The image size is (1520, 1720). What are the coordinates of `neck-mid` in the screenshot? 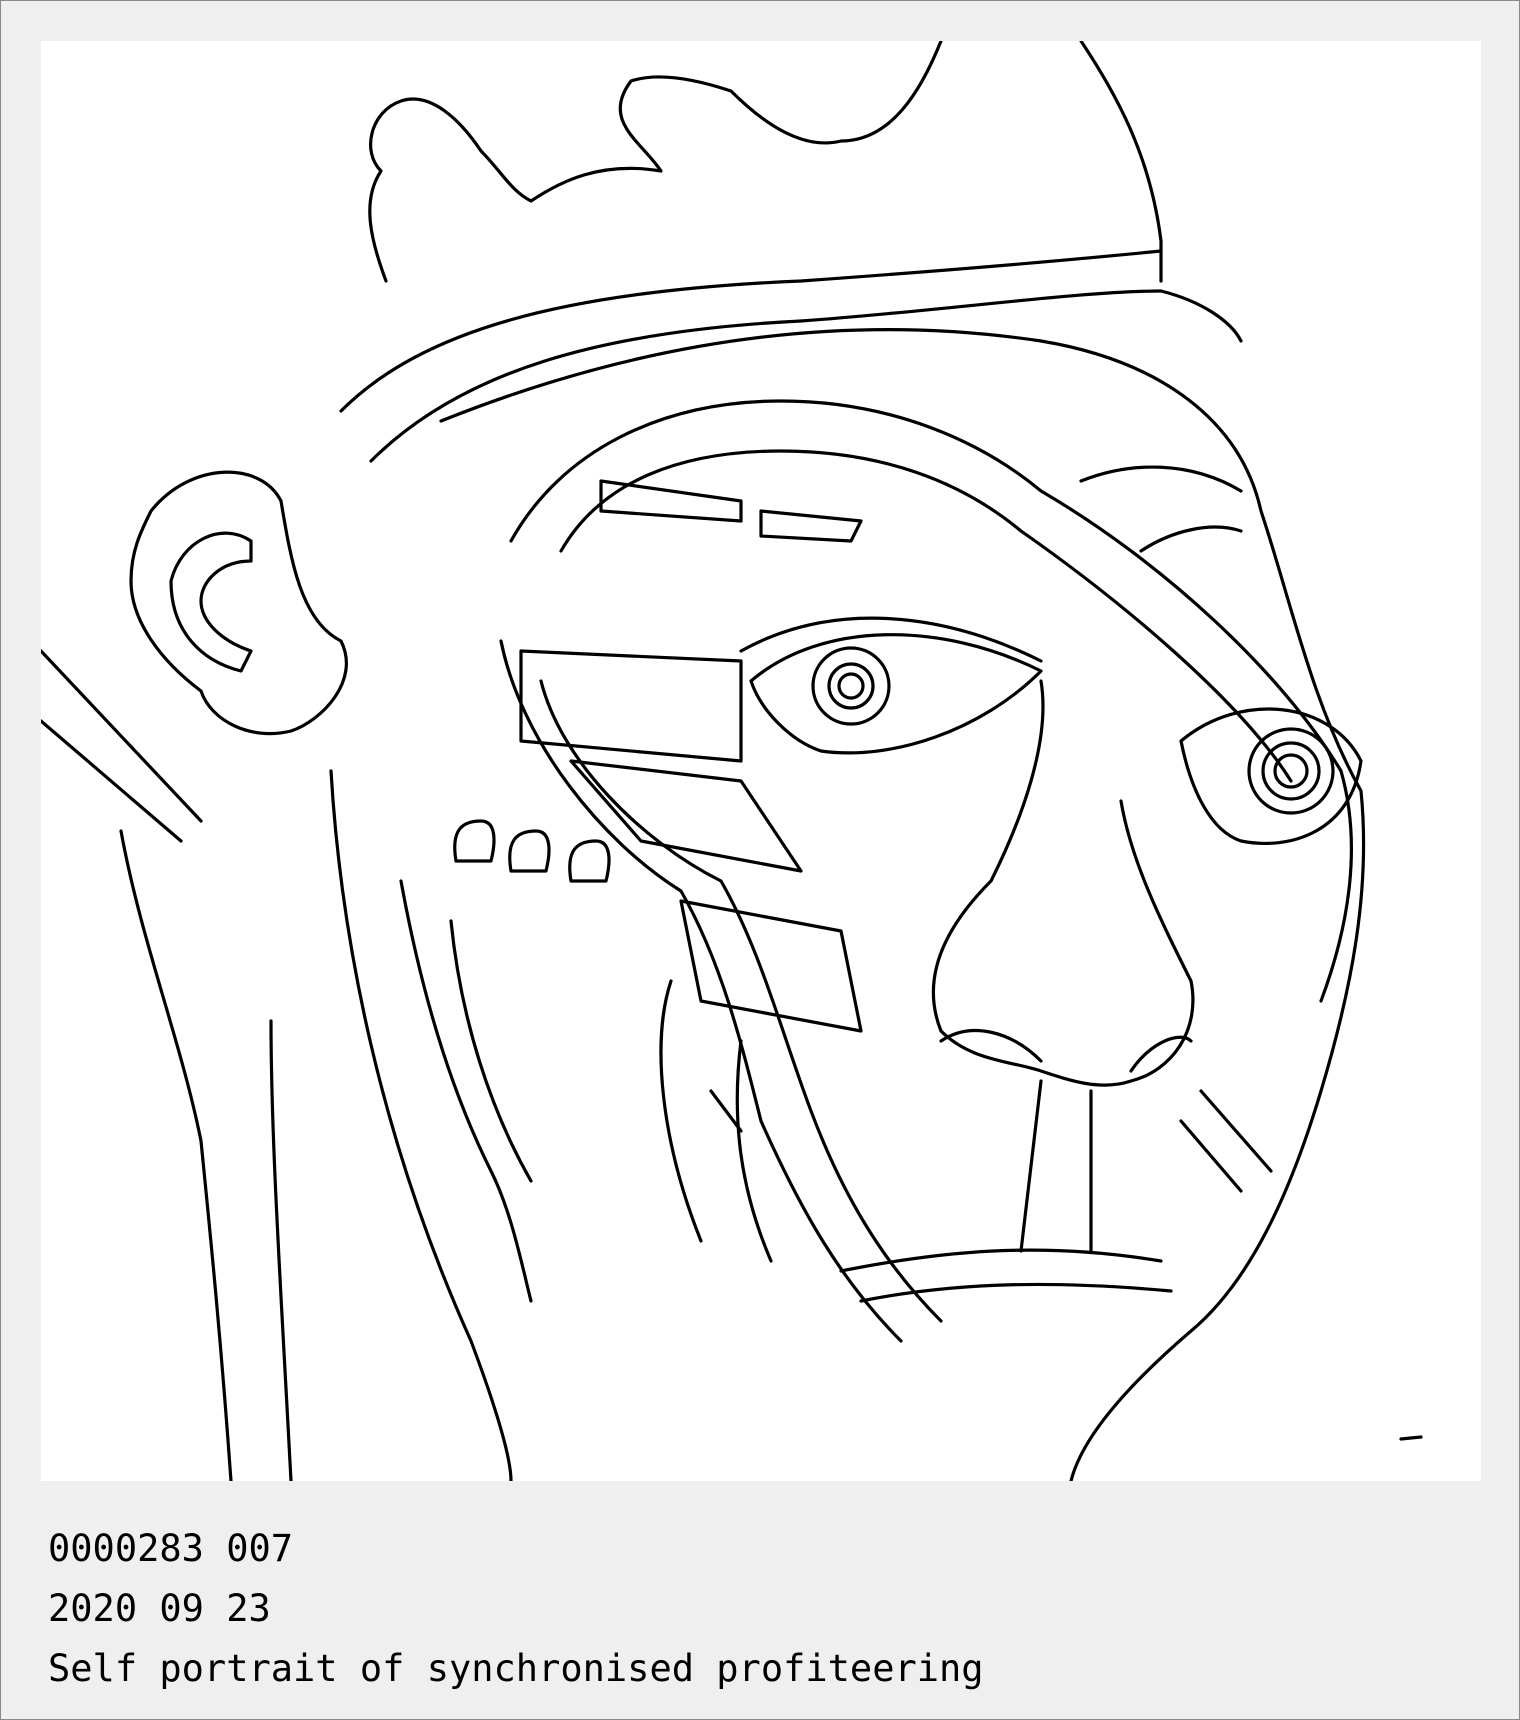 It's located at (421, 1125).